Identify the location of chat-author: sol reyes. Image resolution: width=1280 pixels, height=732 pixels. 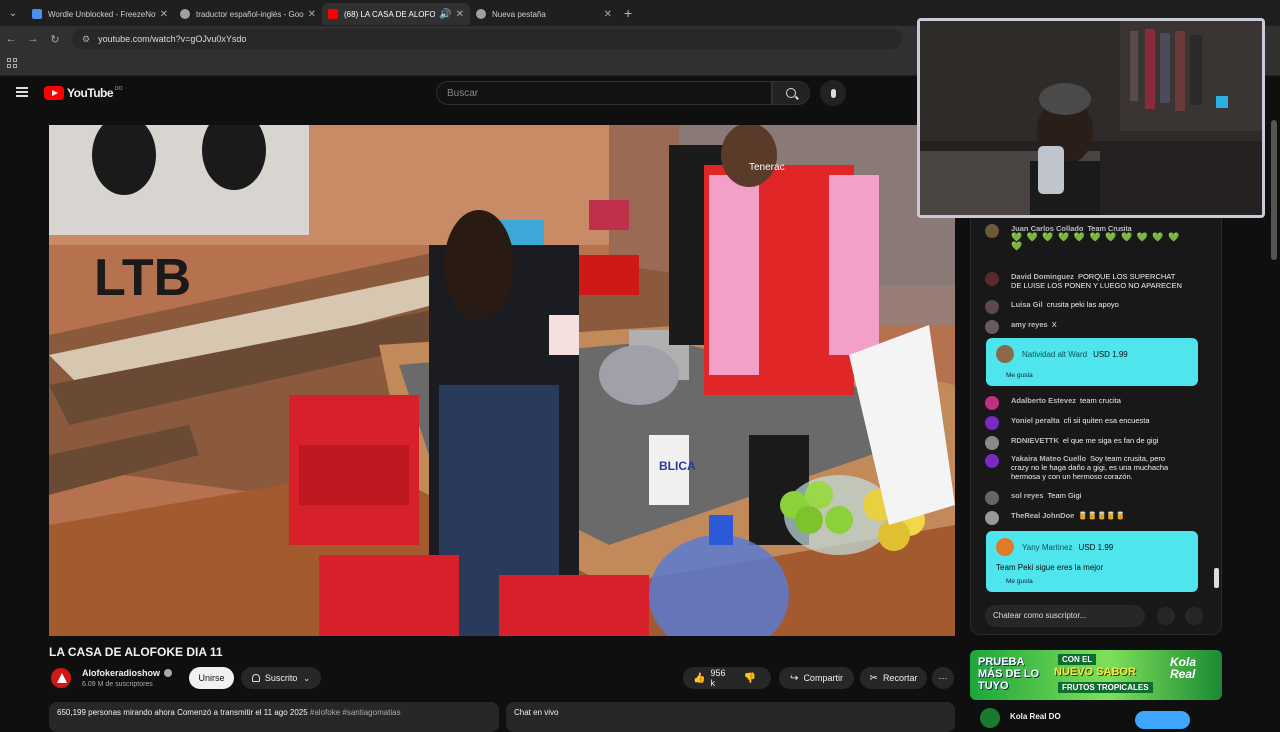
(1027, 495).